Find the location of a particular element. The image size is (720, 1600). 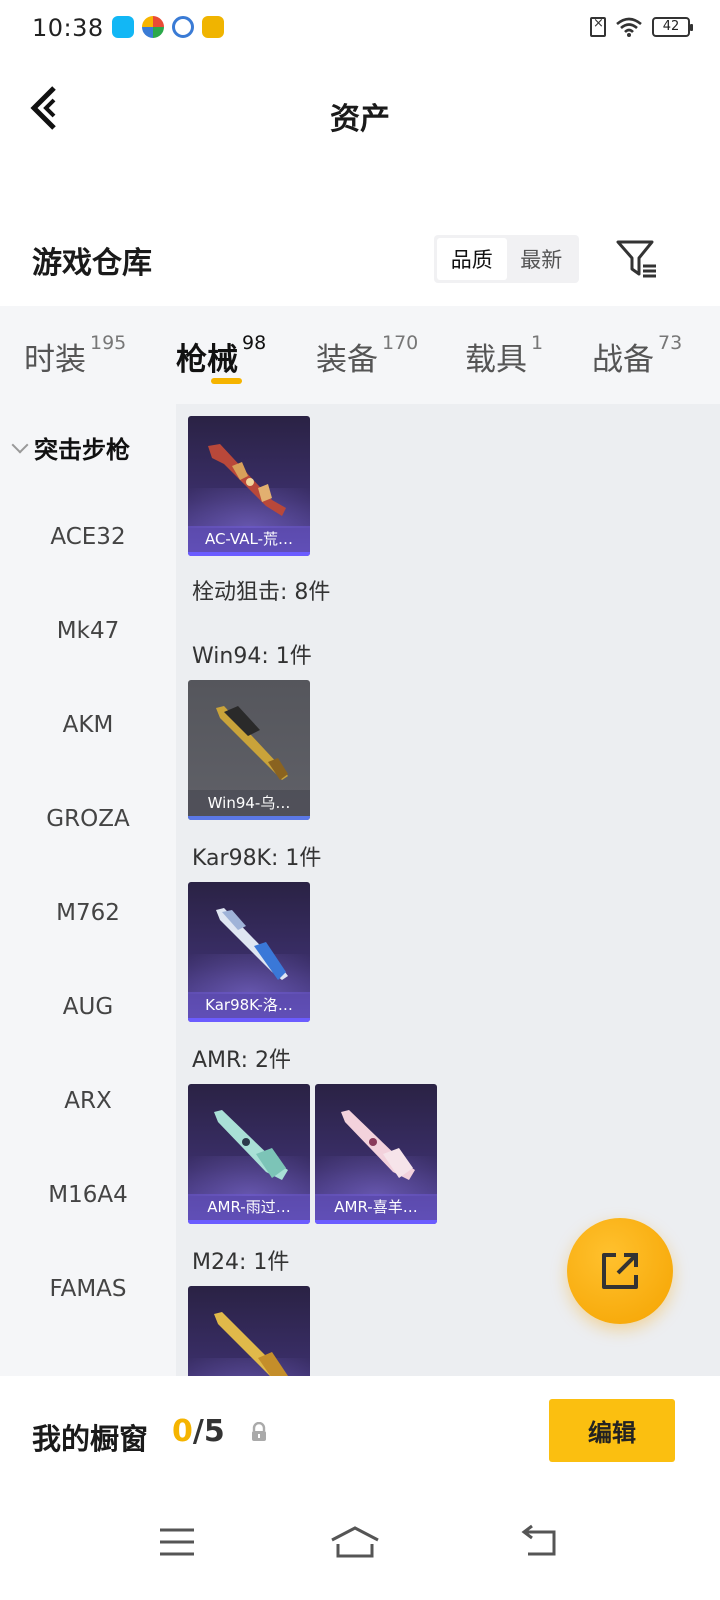

tab-equipment: 装备 170 is located at coordinates (367, 355).